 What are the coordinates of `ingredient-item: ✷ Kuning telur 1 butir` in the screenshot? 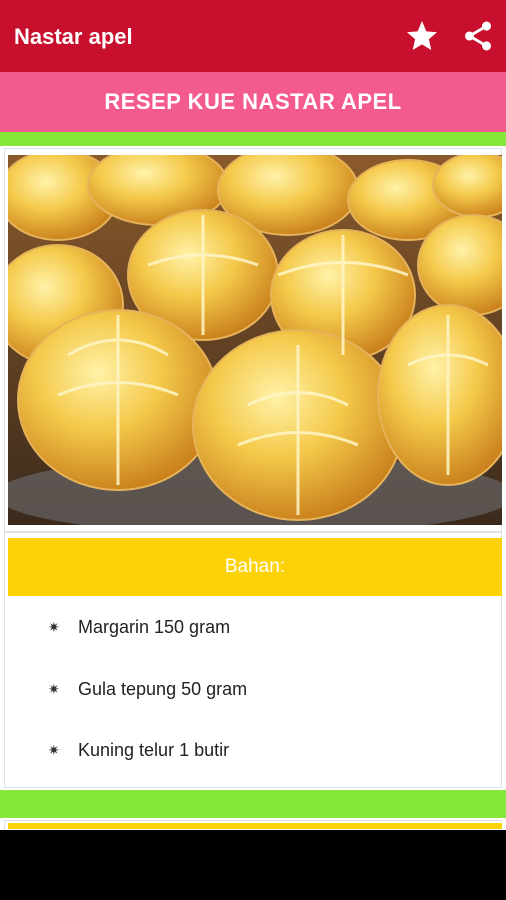 It's located at (138, 750).